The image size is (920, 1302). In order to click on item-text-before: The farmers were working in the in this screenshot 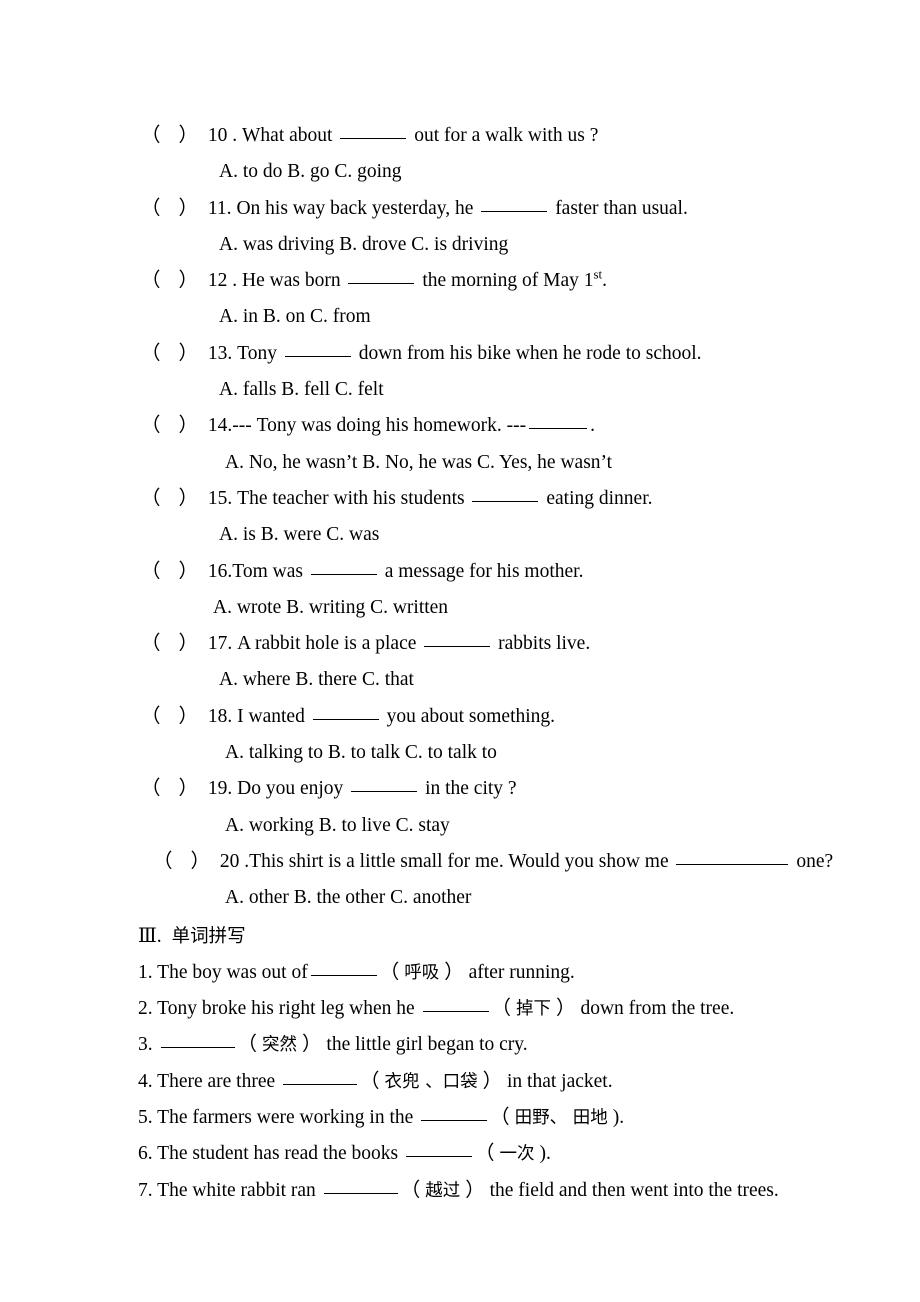, I will do `click(285, 1118)`.